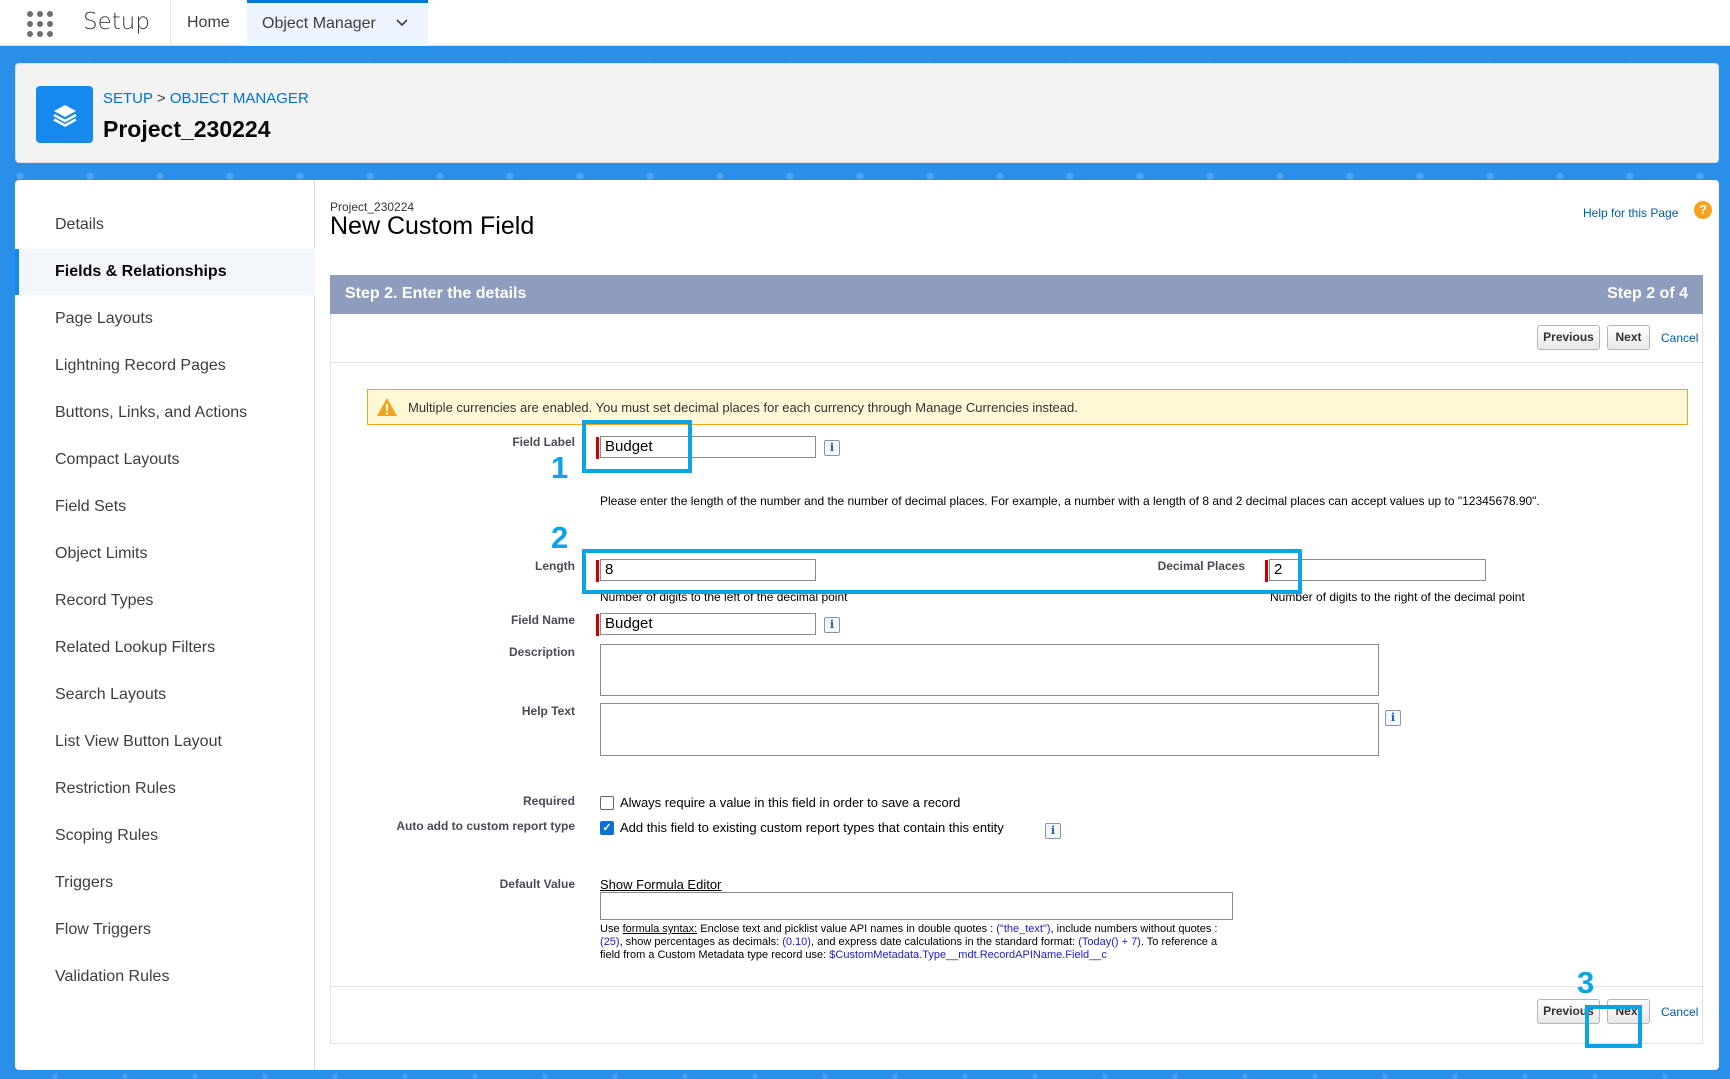 This screenshot has height=1079, width=1730. Describe the element at coordinates (699, 942) in the screenshot. I see `help-text-part: , show percentages as decimals:` at that location.